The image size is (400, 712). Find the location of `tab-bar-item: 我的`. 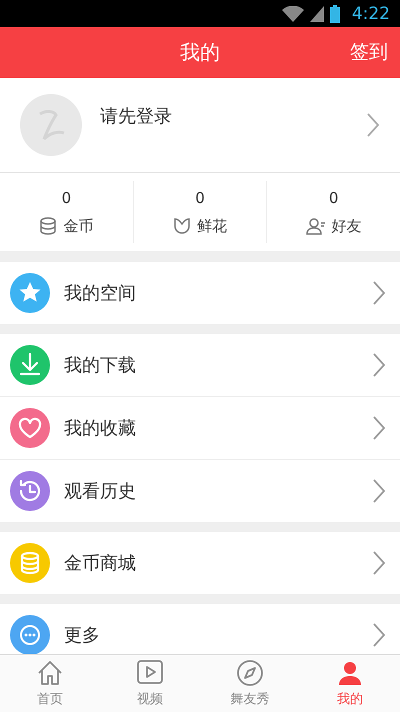

tab-bar-item: 我的 is located at coordinates (350, 683).